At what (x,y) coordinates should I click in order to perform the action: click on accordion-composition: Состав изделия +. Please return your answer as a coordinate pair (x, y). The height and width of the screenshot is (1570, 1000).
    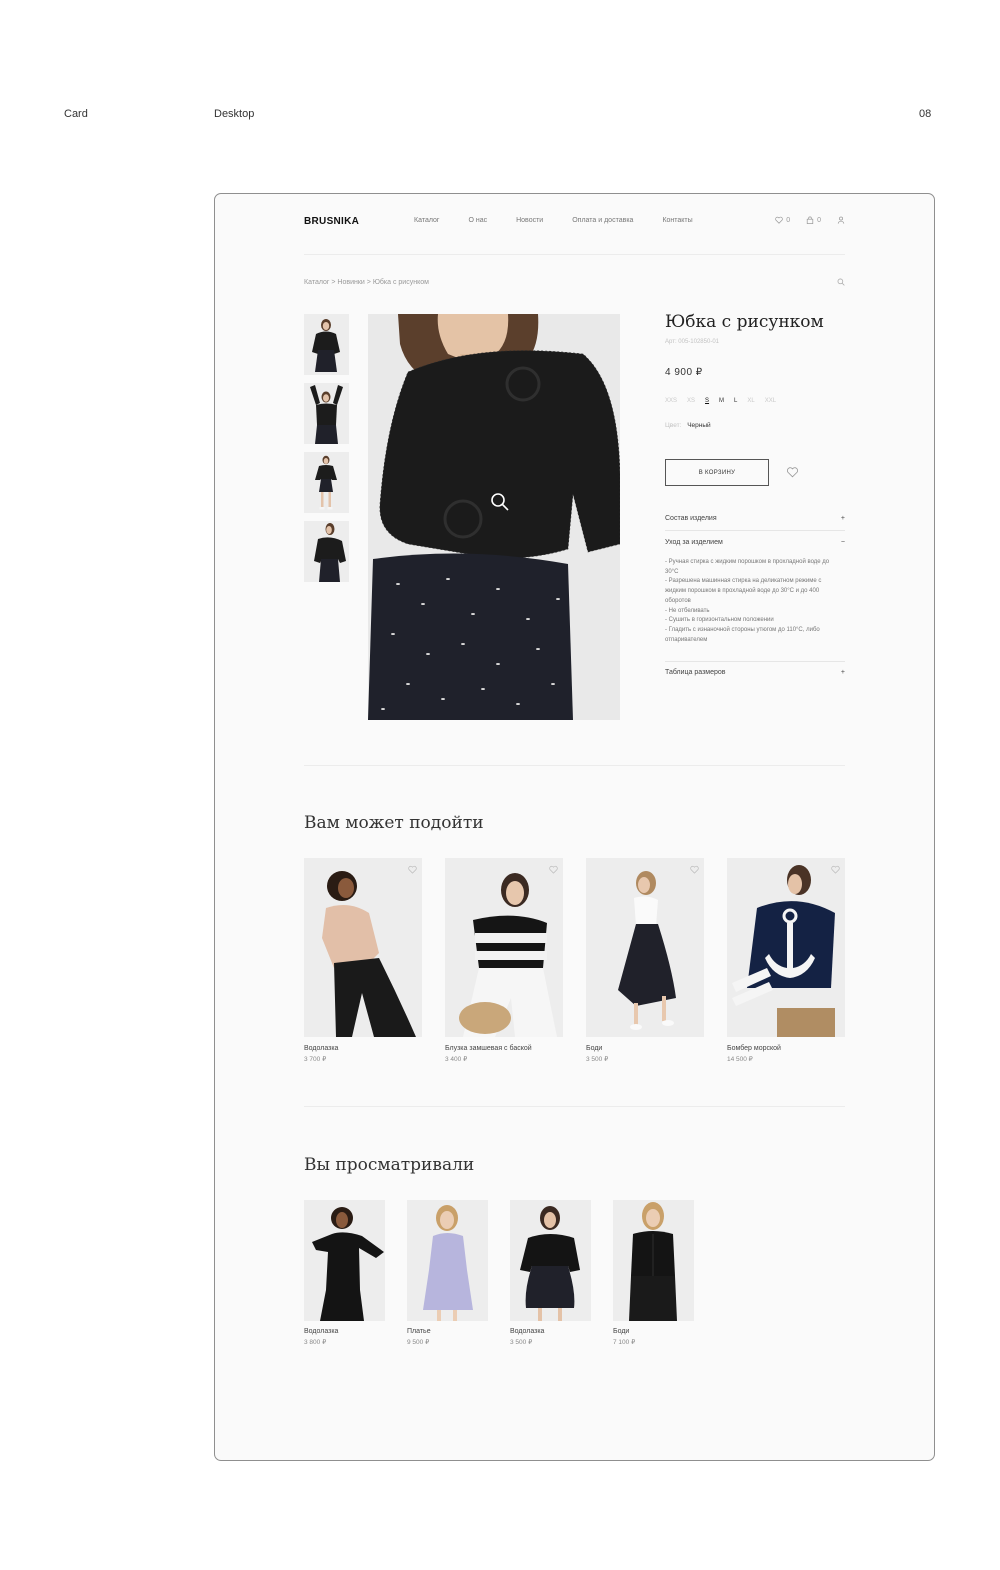
    Looking at the image, I should click on (755, 518).